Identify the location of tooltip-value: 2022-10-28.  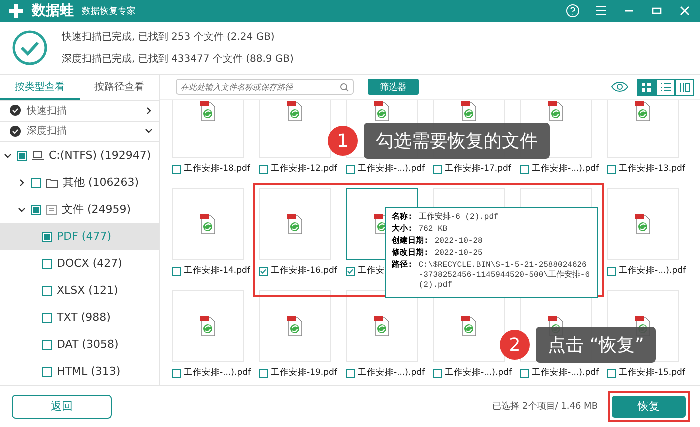
(458, 242).